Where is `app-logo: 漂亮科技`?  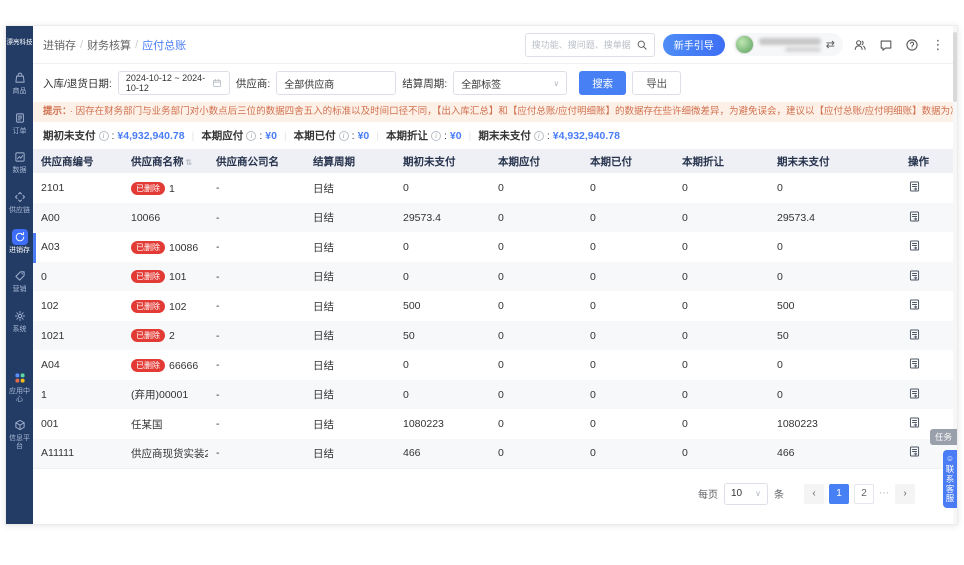
app-logo: 漂亮科技 is located at coordinates (19, 42).